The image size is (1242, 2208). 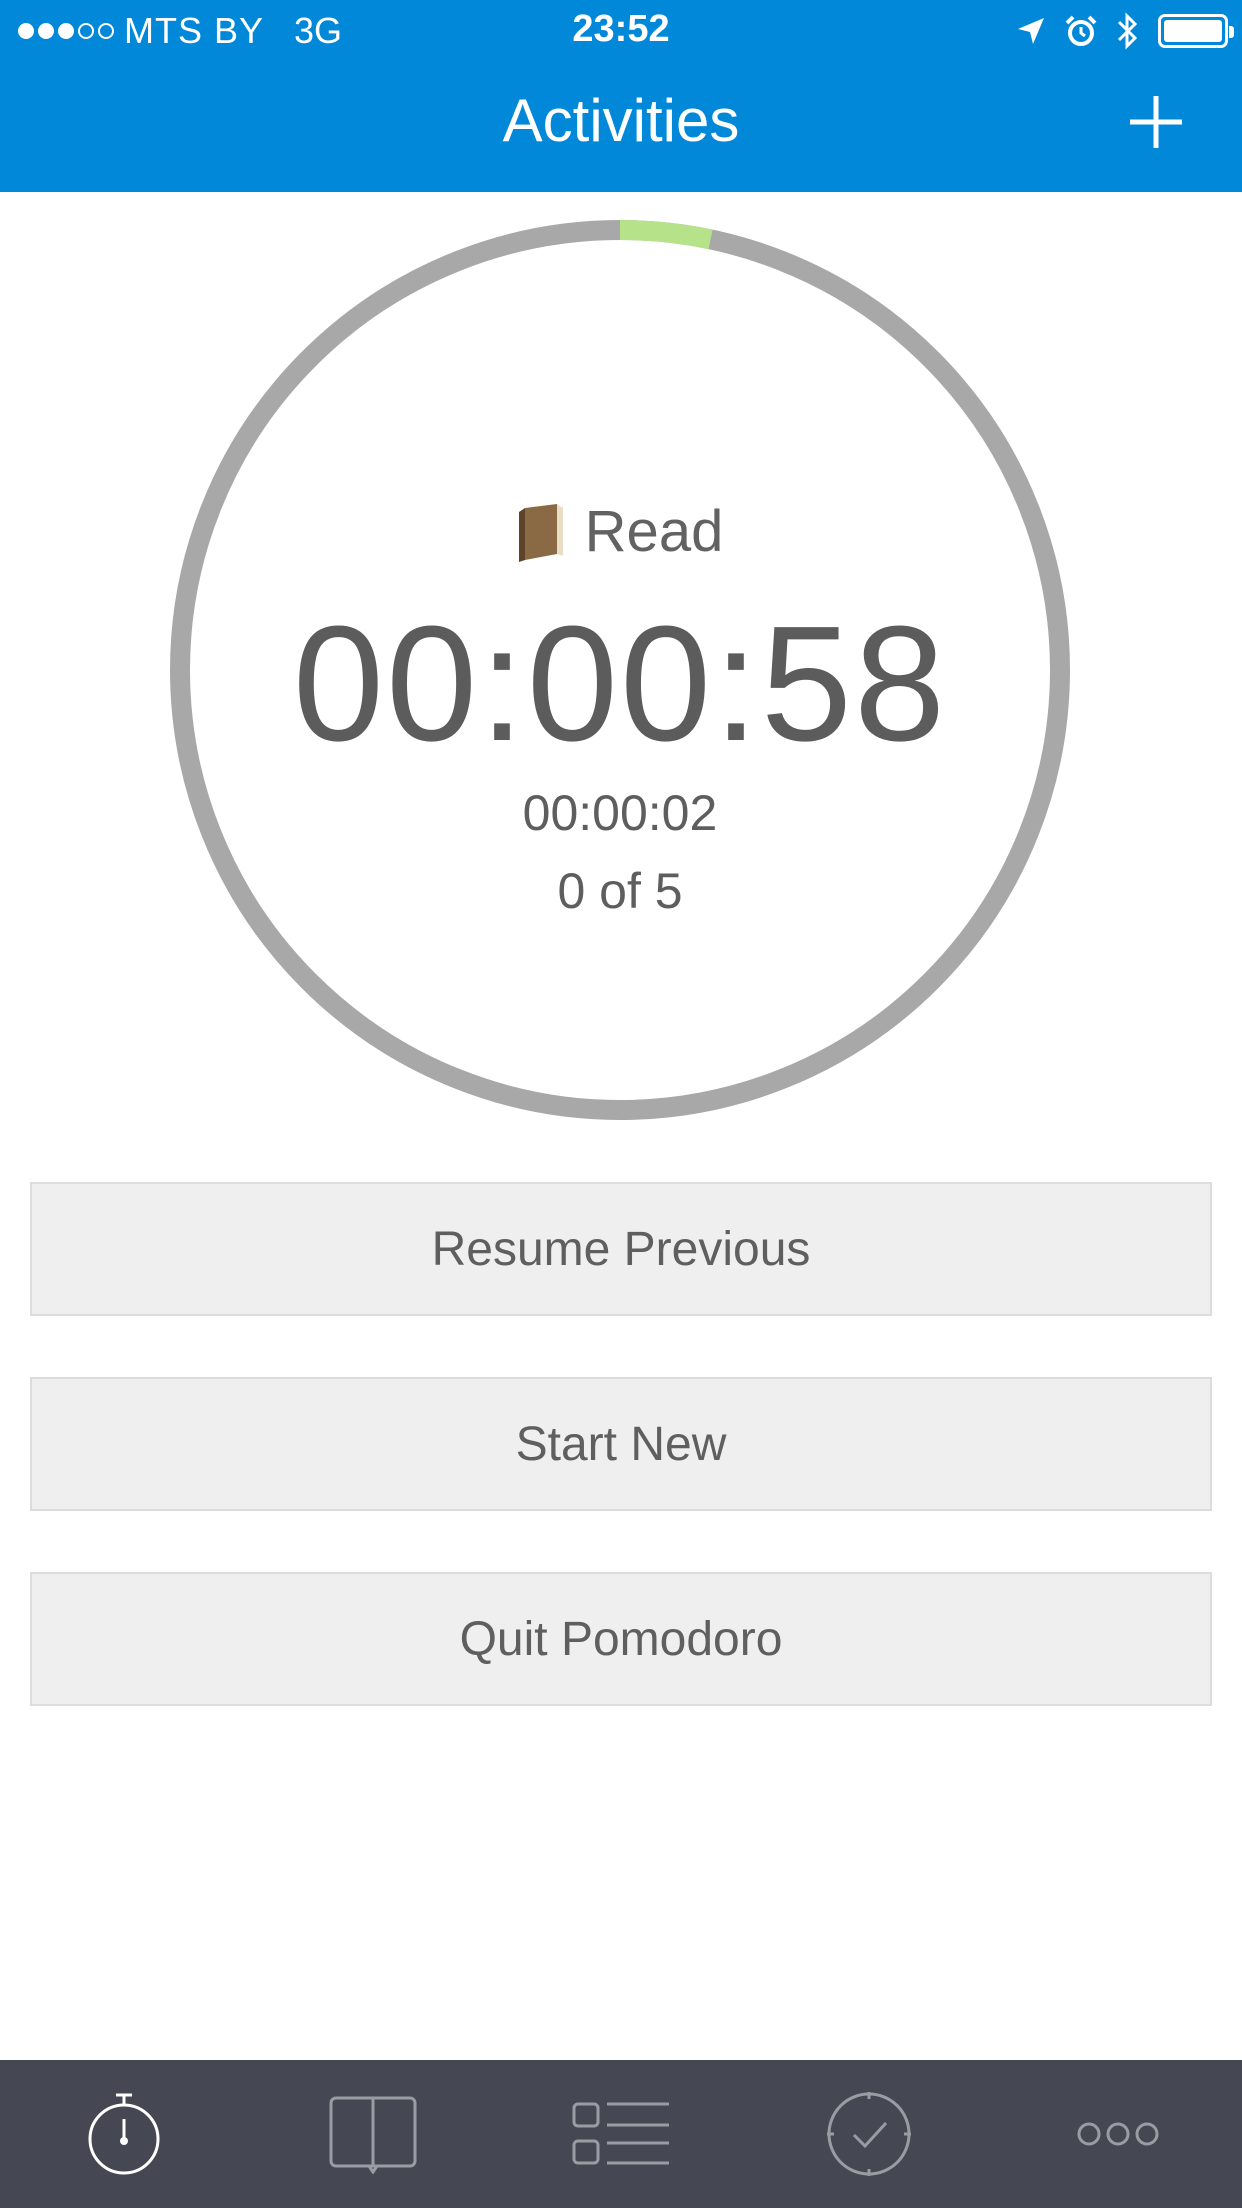 What do you see at coordinates (1031, 31) in the screenshot?
I see `location-arrow-icon` at bounding box center [1031, 31].